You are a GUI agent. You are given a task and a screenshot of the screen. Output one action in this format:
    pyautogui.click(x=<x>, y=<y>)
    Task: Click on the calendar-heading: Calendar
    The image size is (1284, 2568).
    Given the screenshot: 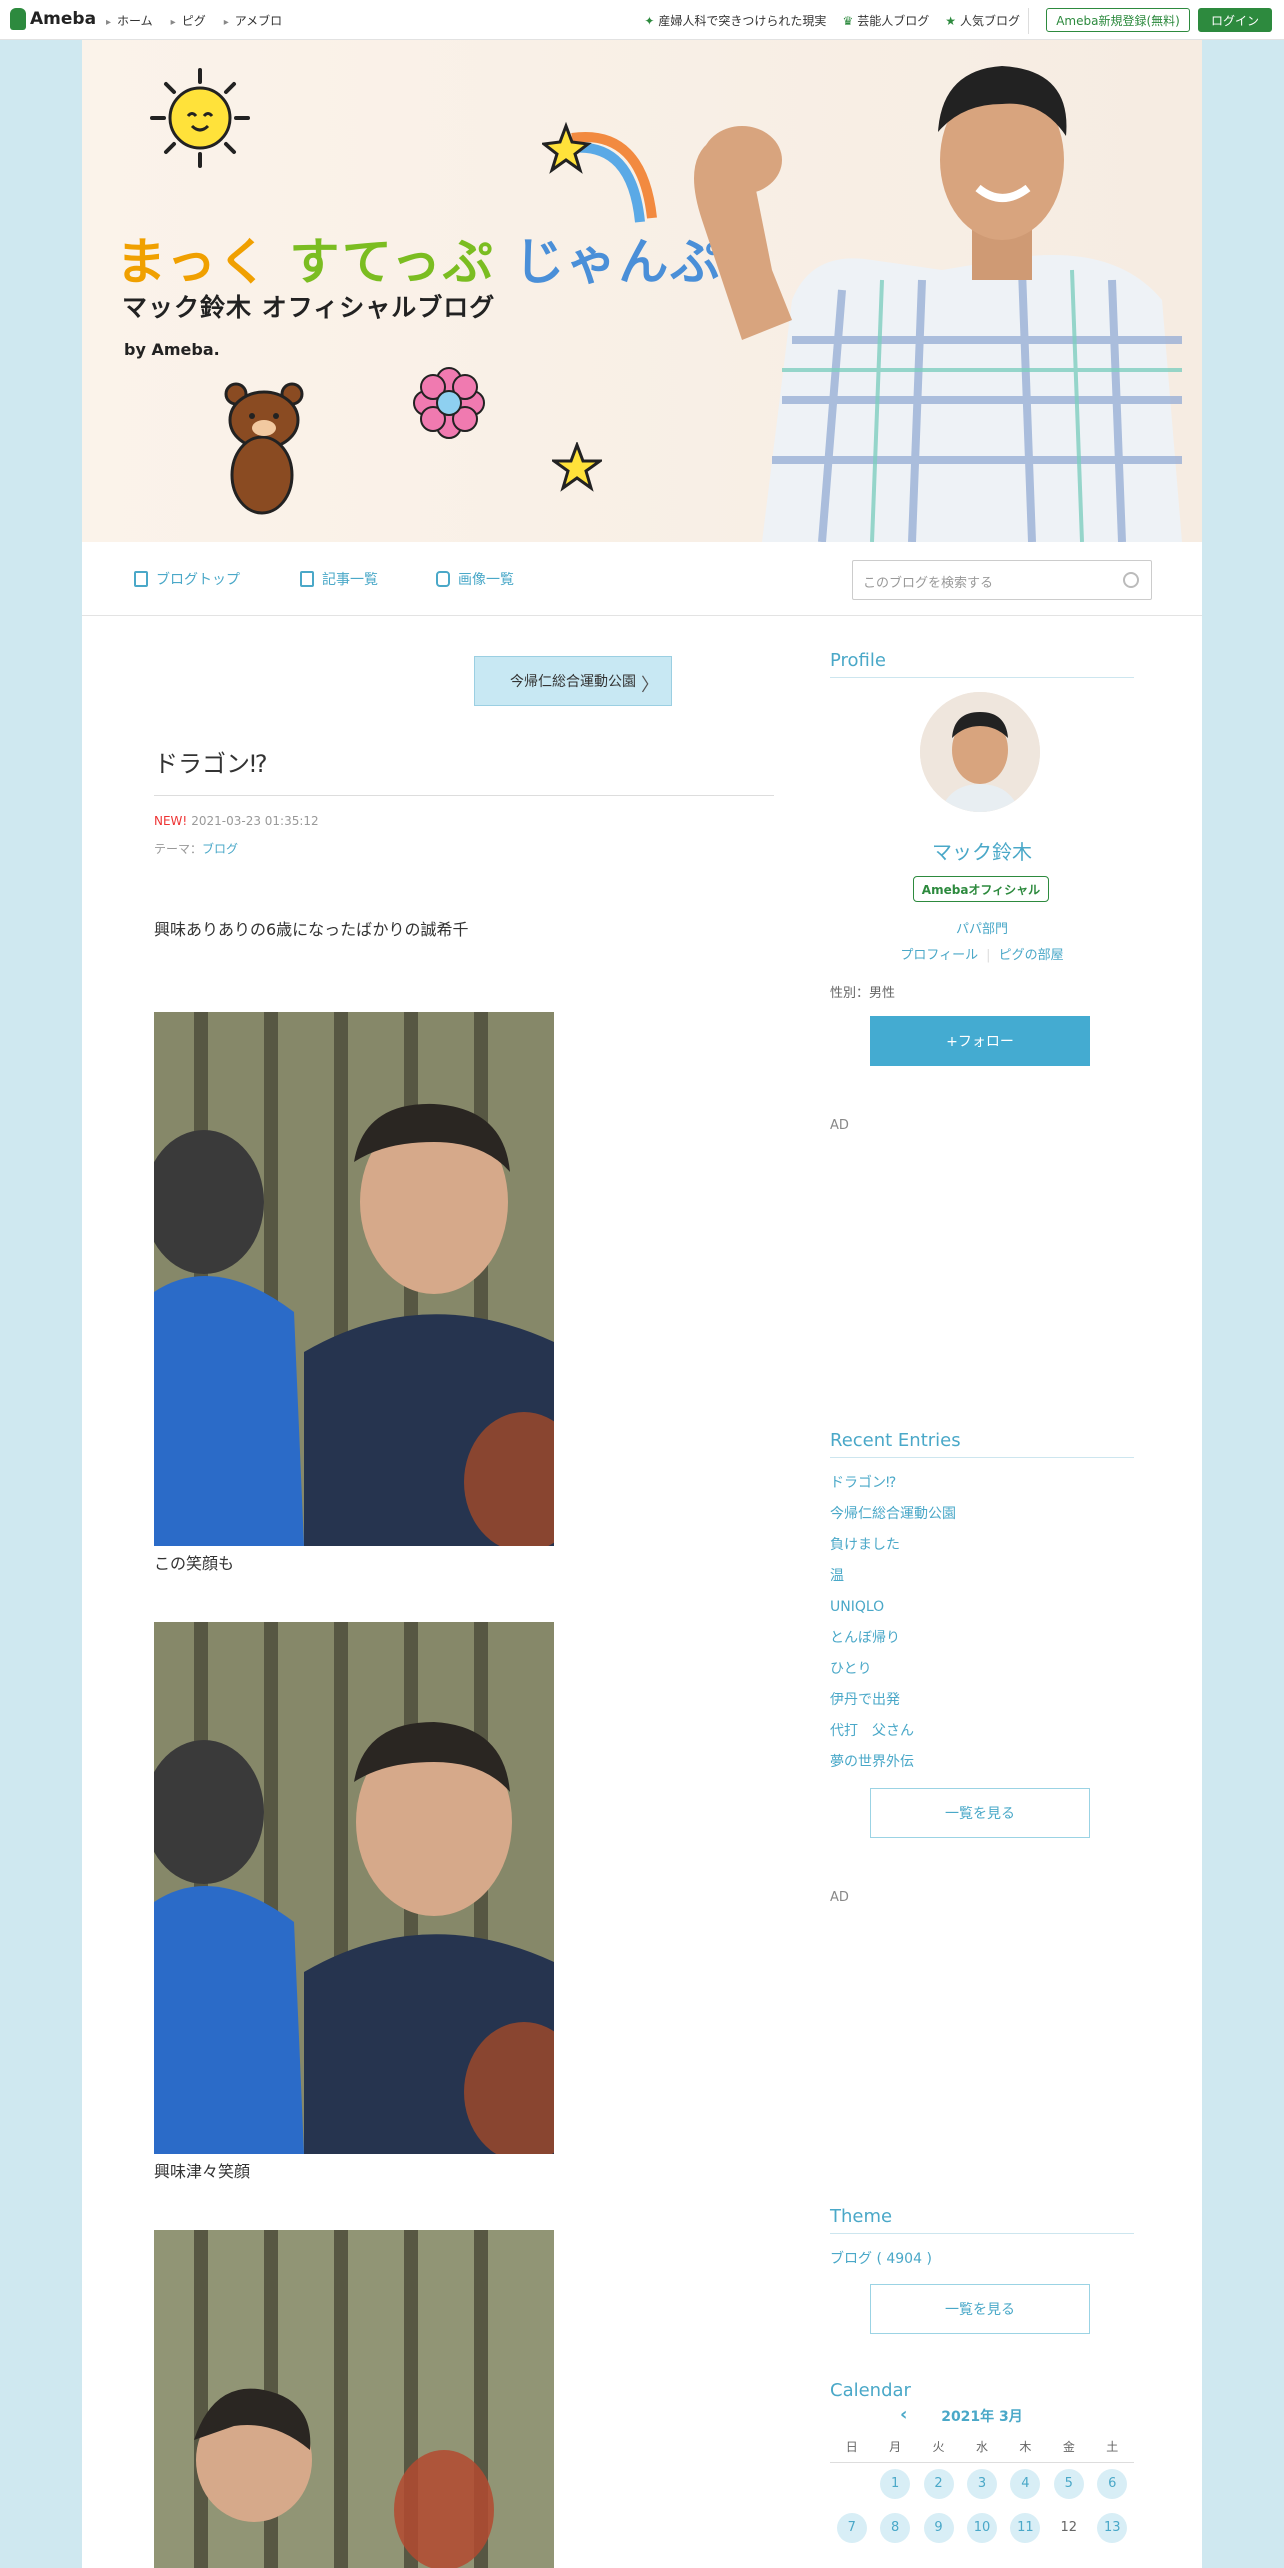 What is the action you would take?
    pyautogui.click(x=870, y=2390)
    